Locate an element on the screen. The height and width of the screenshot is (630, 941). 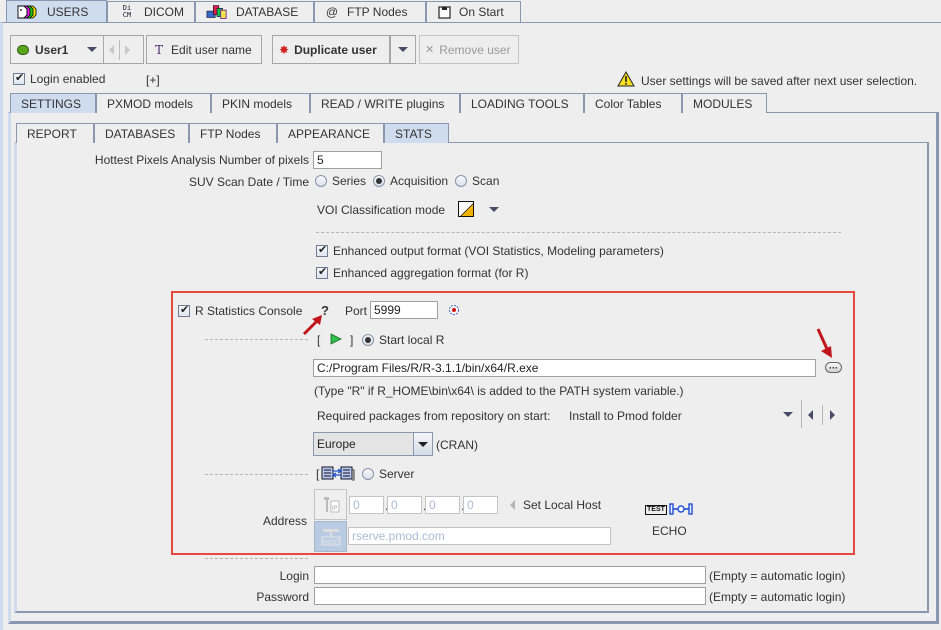
set-local-host-button: Set Local Host is located at coordinates (555, 505).